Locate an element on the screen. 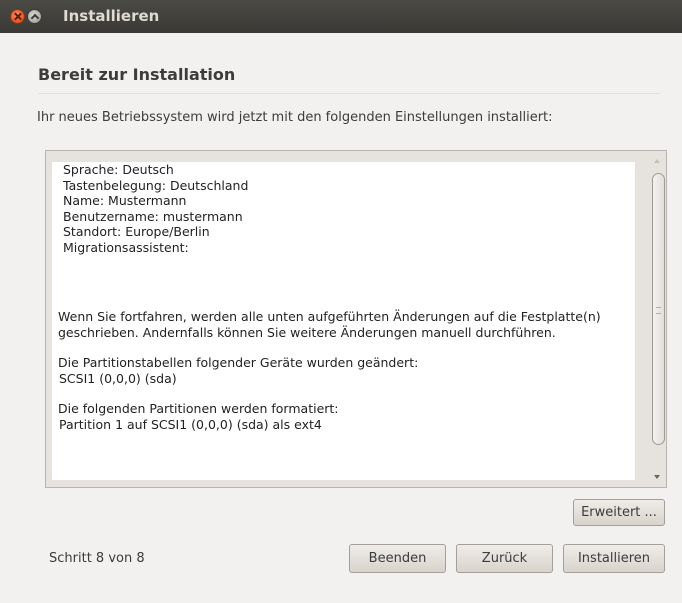  setting-location: Standort: Europe/Berlin is located at coordinates (136, 231).